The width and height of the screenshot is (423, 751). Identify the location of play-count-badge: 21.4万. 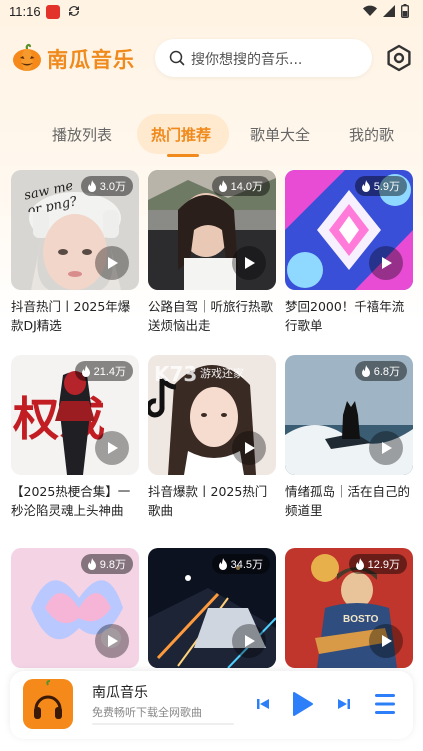
(103, 371).